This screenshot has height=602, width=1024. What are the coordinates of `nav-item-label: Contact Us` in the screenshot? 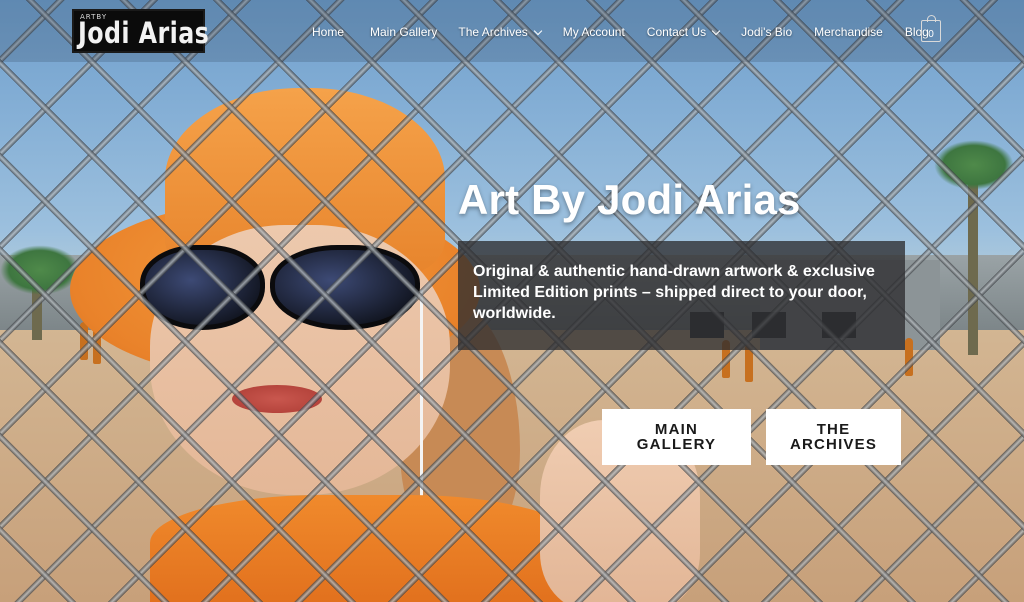 It's located at (676, 32).